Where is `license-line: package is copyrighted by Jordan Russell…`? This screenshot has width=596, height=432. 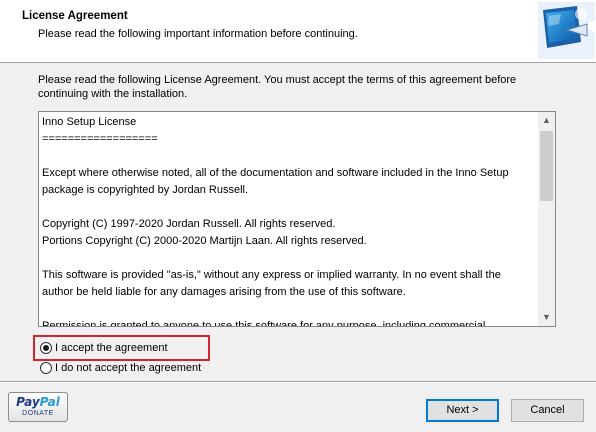
license-line: package is copyrighted by Jordan Russell… is located at coordinates (145, 190).